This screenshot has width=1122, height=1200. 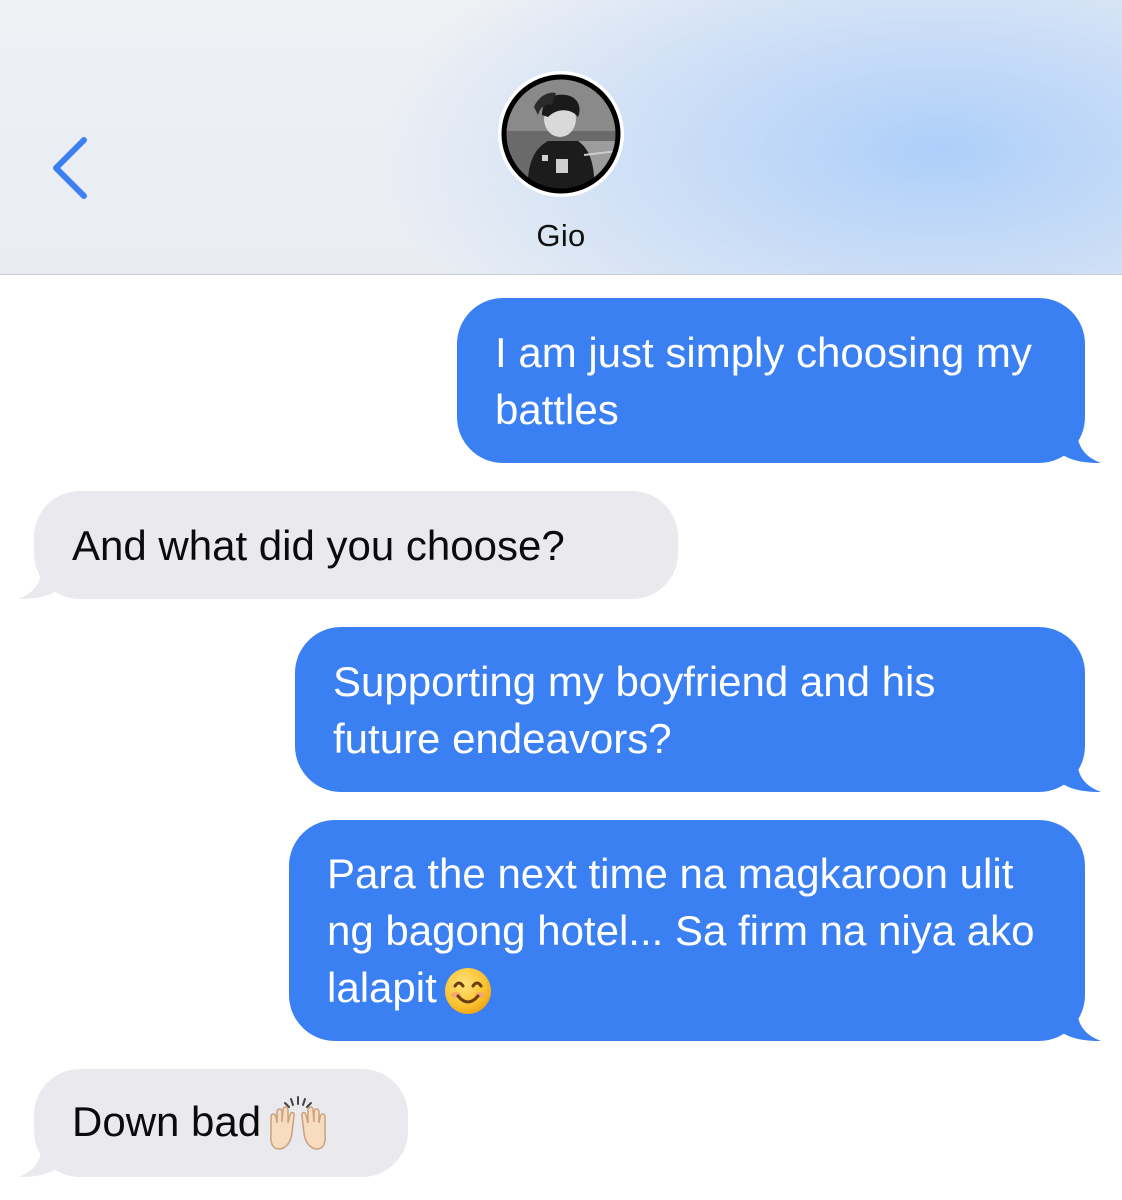 I want to click on chevron-left-icon, so click(x=70, y=168).